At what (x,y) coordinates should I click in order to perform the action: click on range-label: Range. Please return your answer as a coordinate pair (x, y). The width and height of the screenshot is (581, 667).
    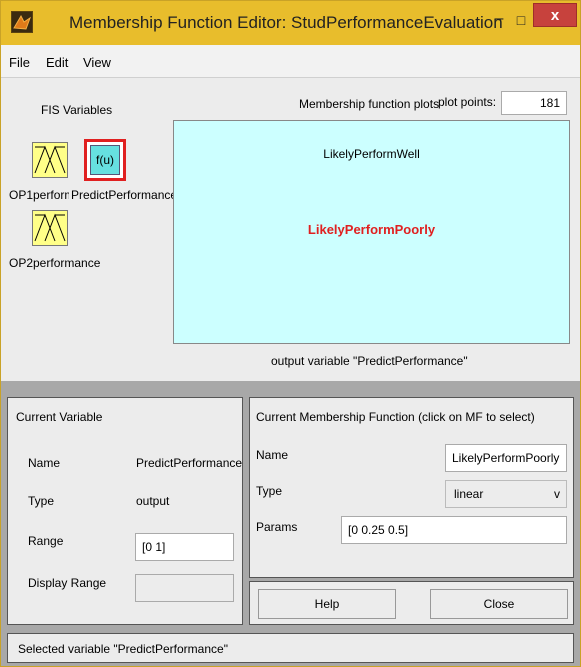
    Looking at the image, I should click on (46, 541).